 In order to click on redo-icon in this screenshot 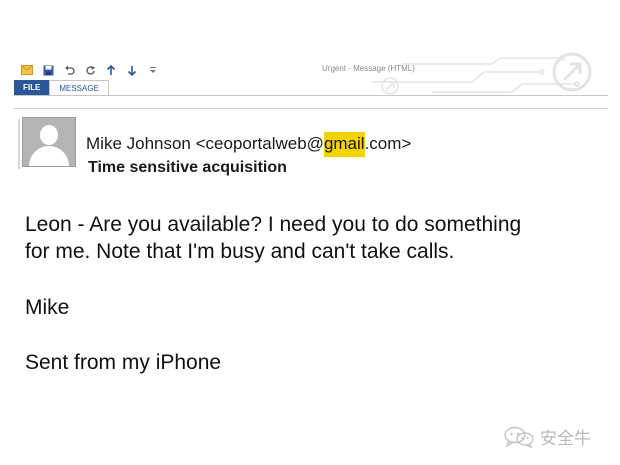, I will do `click(90, 70)`.